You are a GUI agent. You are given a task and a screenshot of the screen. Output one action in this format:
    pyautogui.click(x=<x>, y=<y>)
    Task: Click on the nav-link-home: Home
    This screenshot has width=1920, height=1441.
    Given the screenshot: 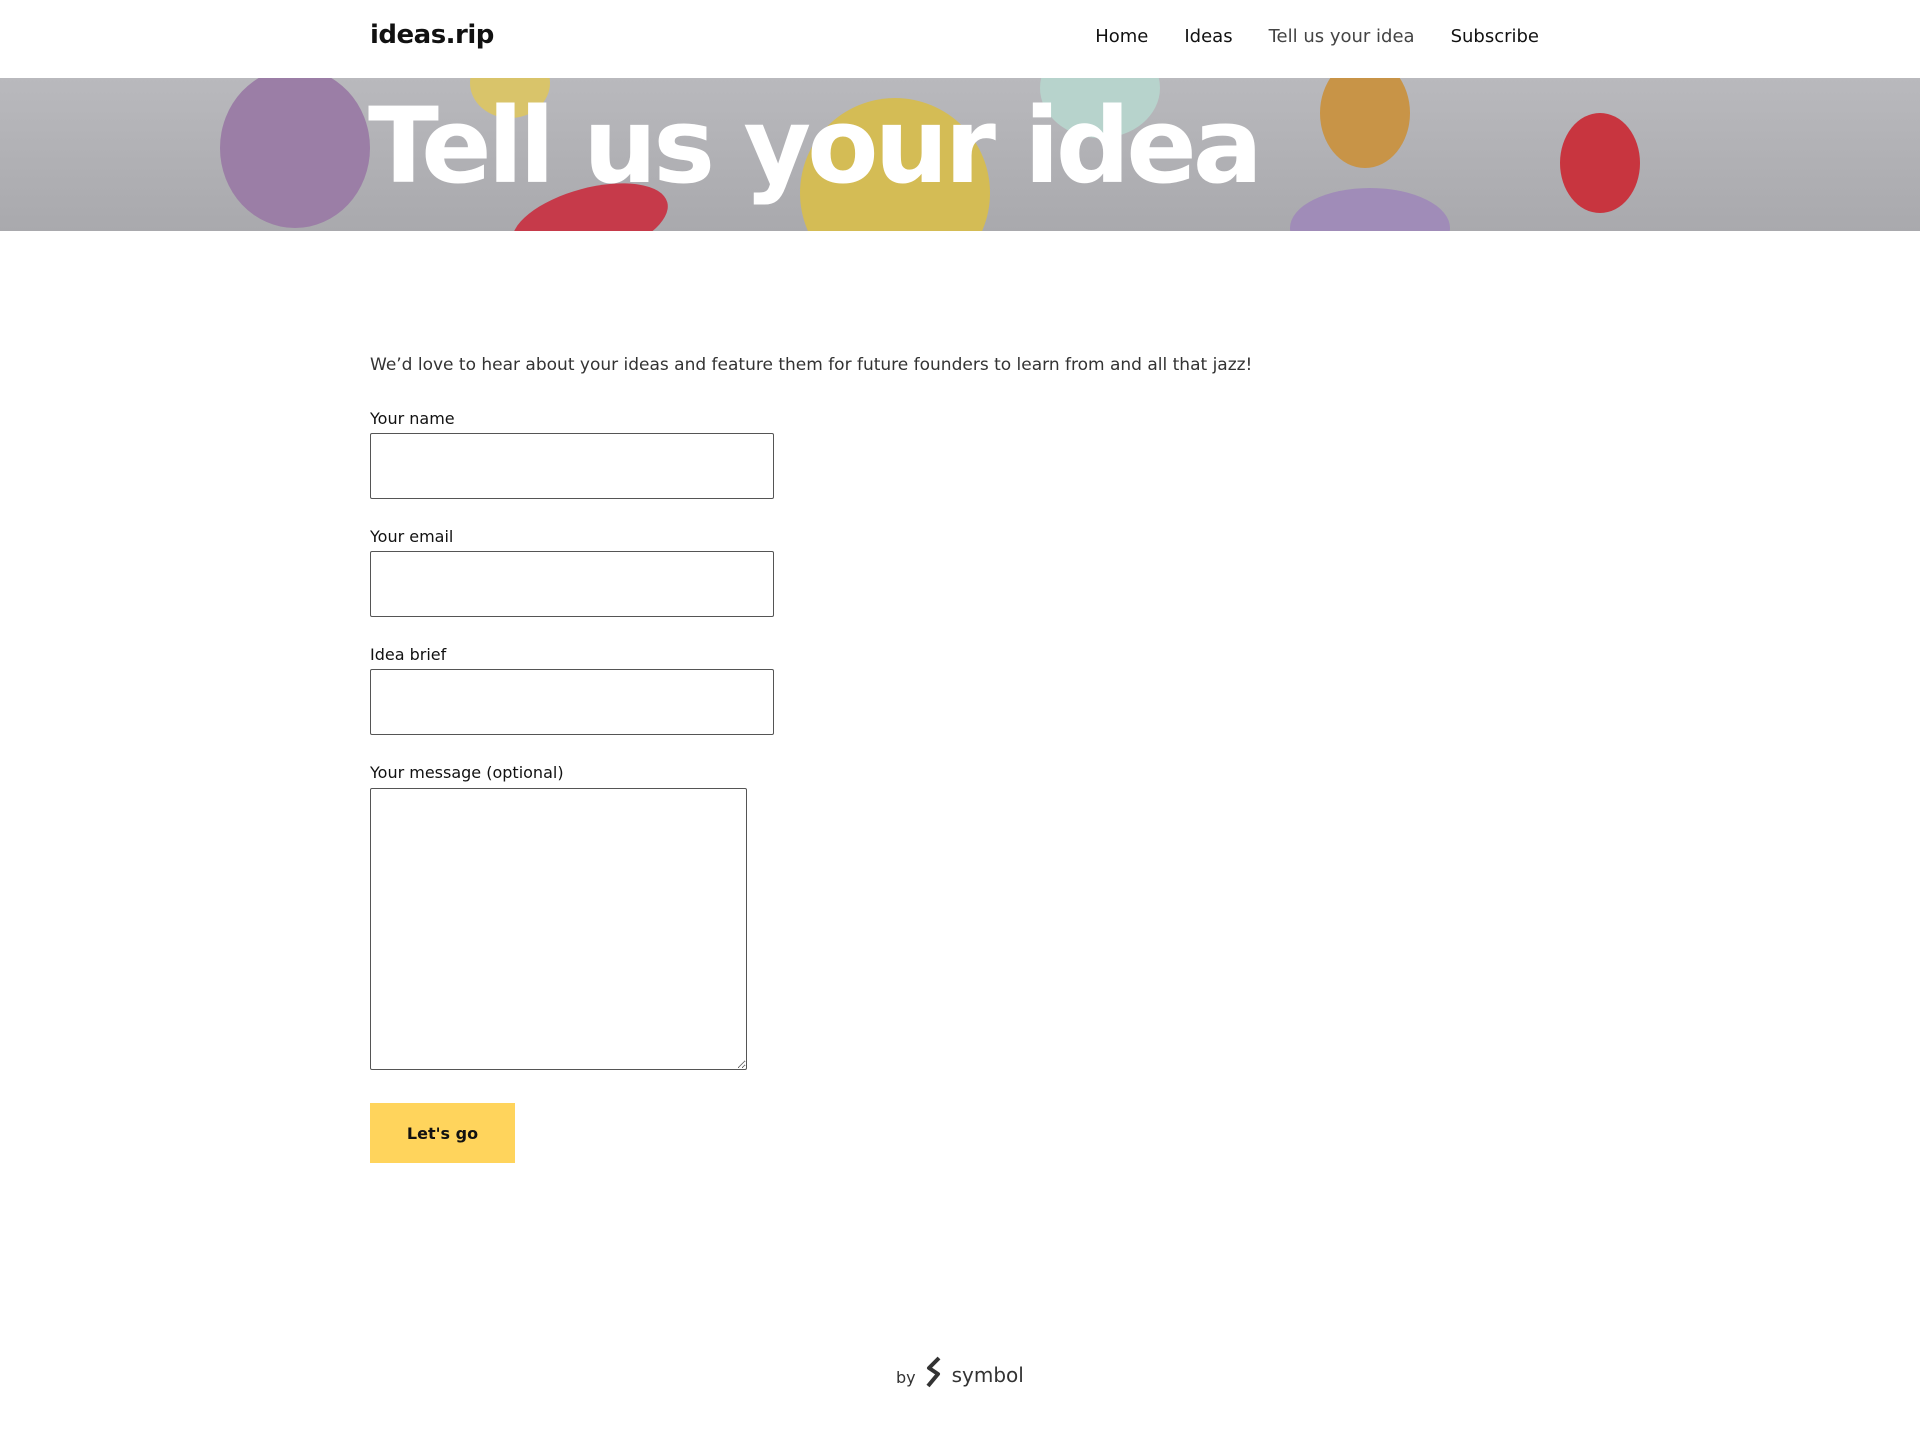 What is the action you would take?
    pyautogui.click(x=1121, y=36)
    